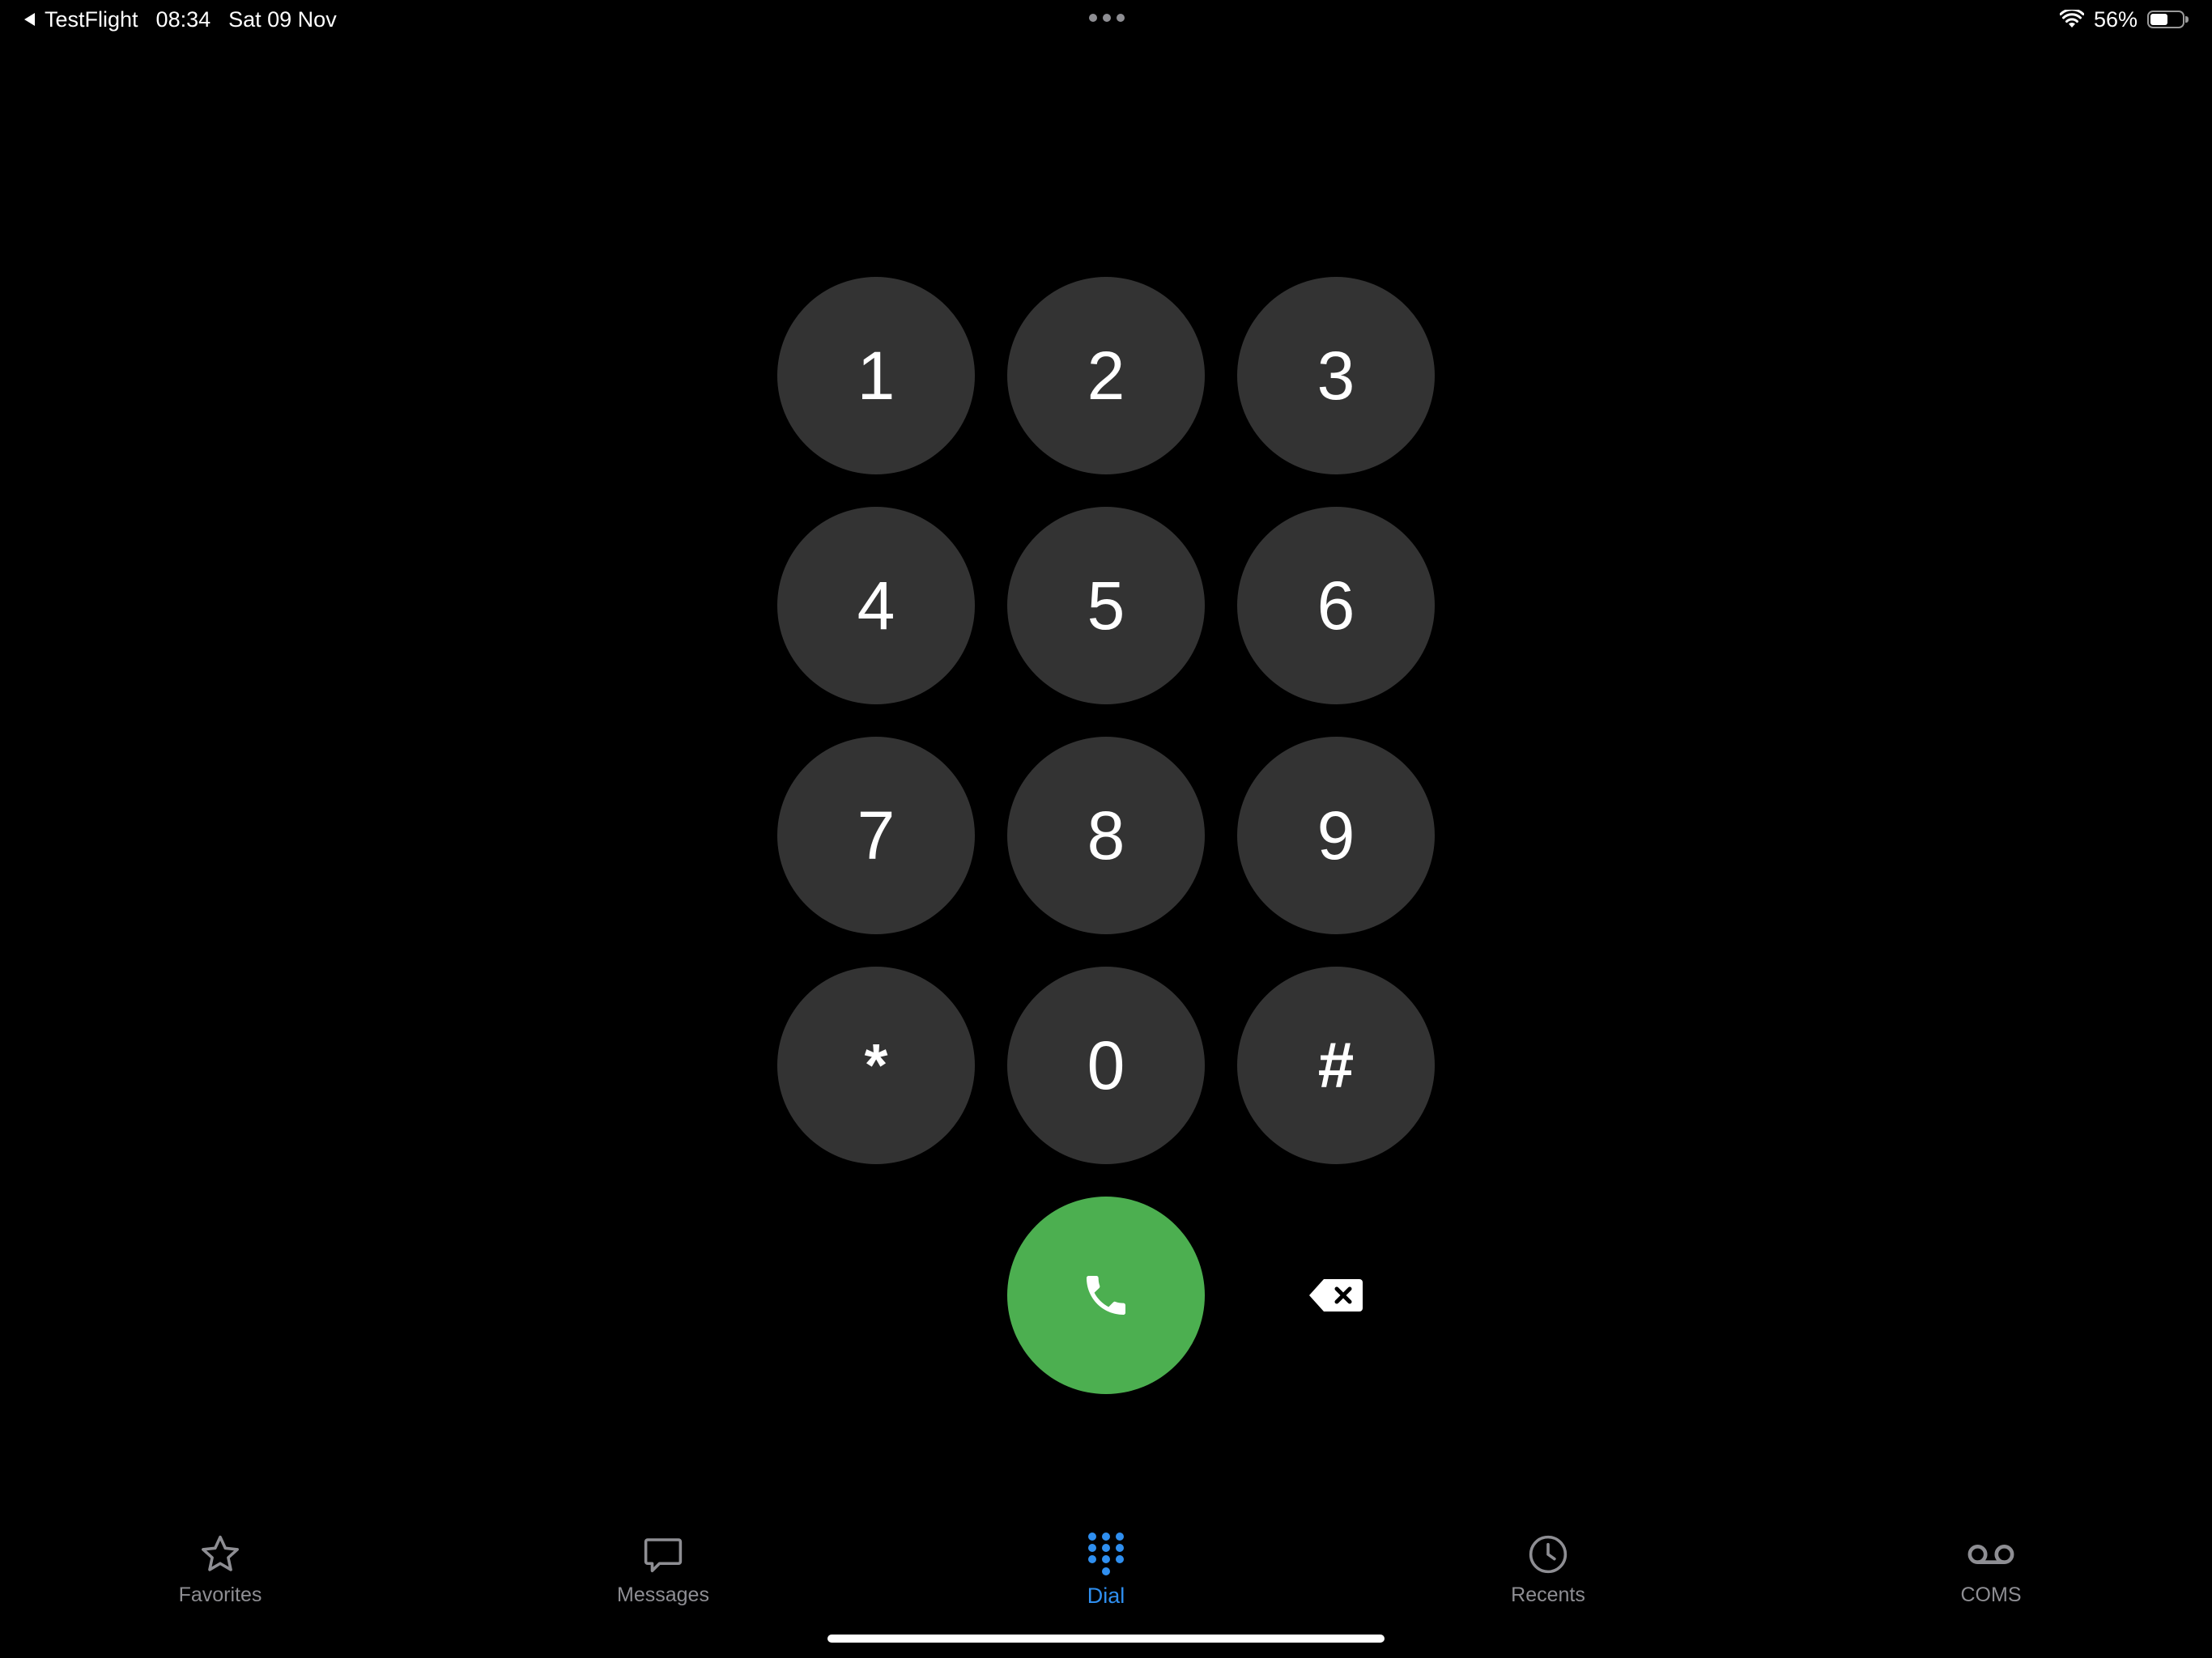  I want to click on key-label: 4, so click(876, 606).